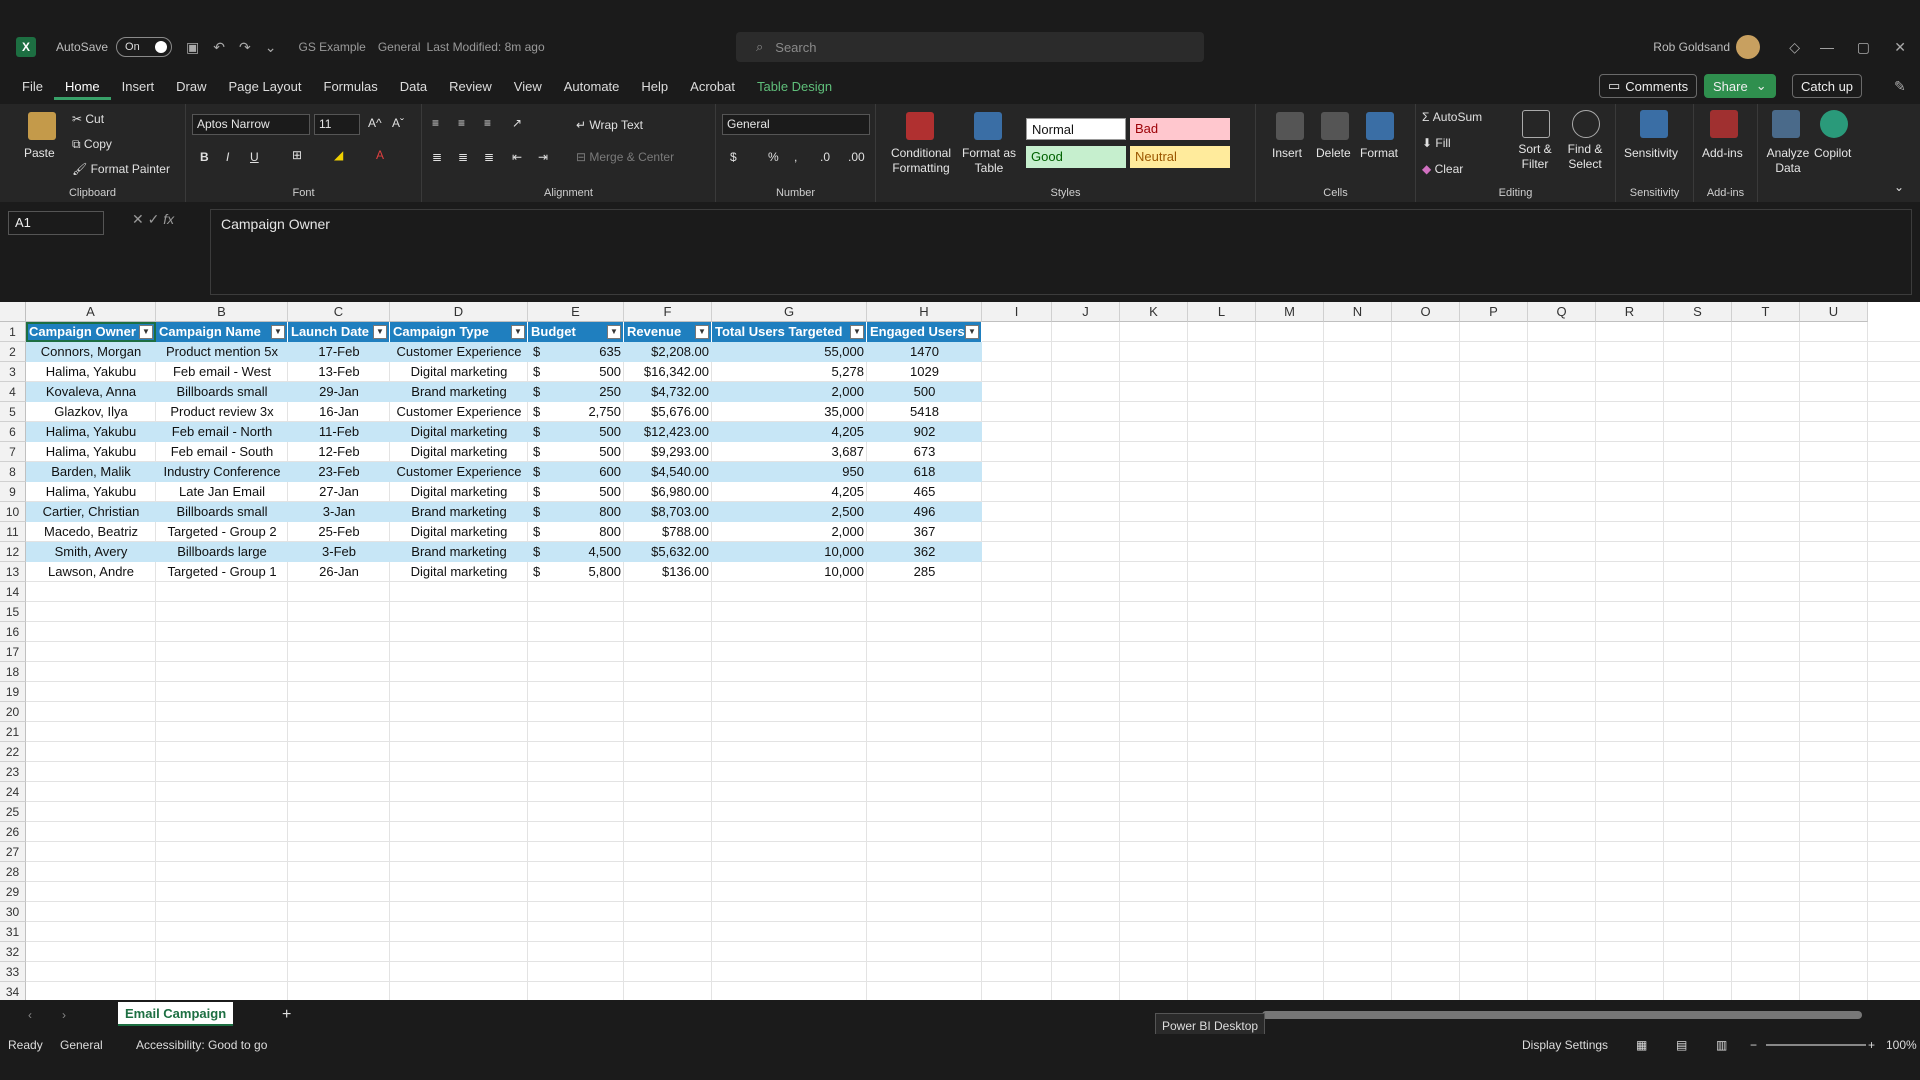 The image size is (1920, 1080). What do you see at coordinates (1380, 126) in the screenshot?
I see `format-cells-icon` at bounding box center [1380, 126].